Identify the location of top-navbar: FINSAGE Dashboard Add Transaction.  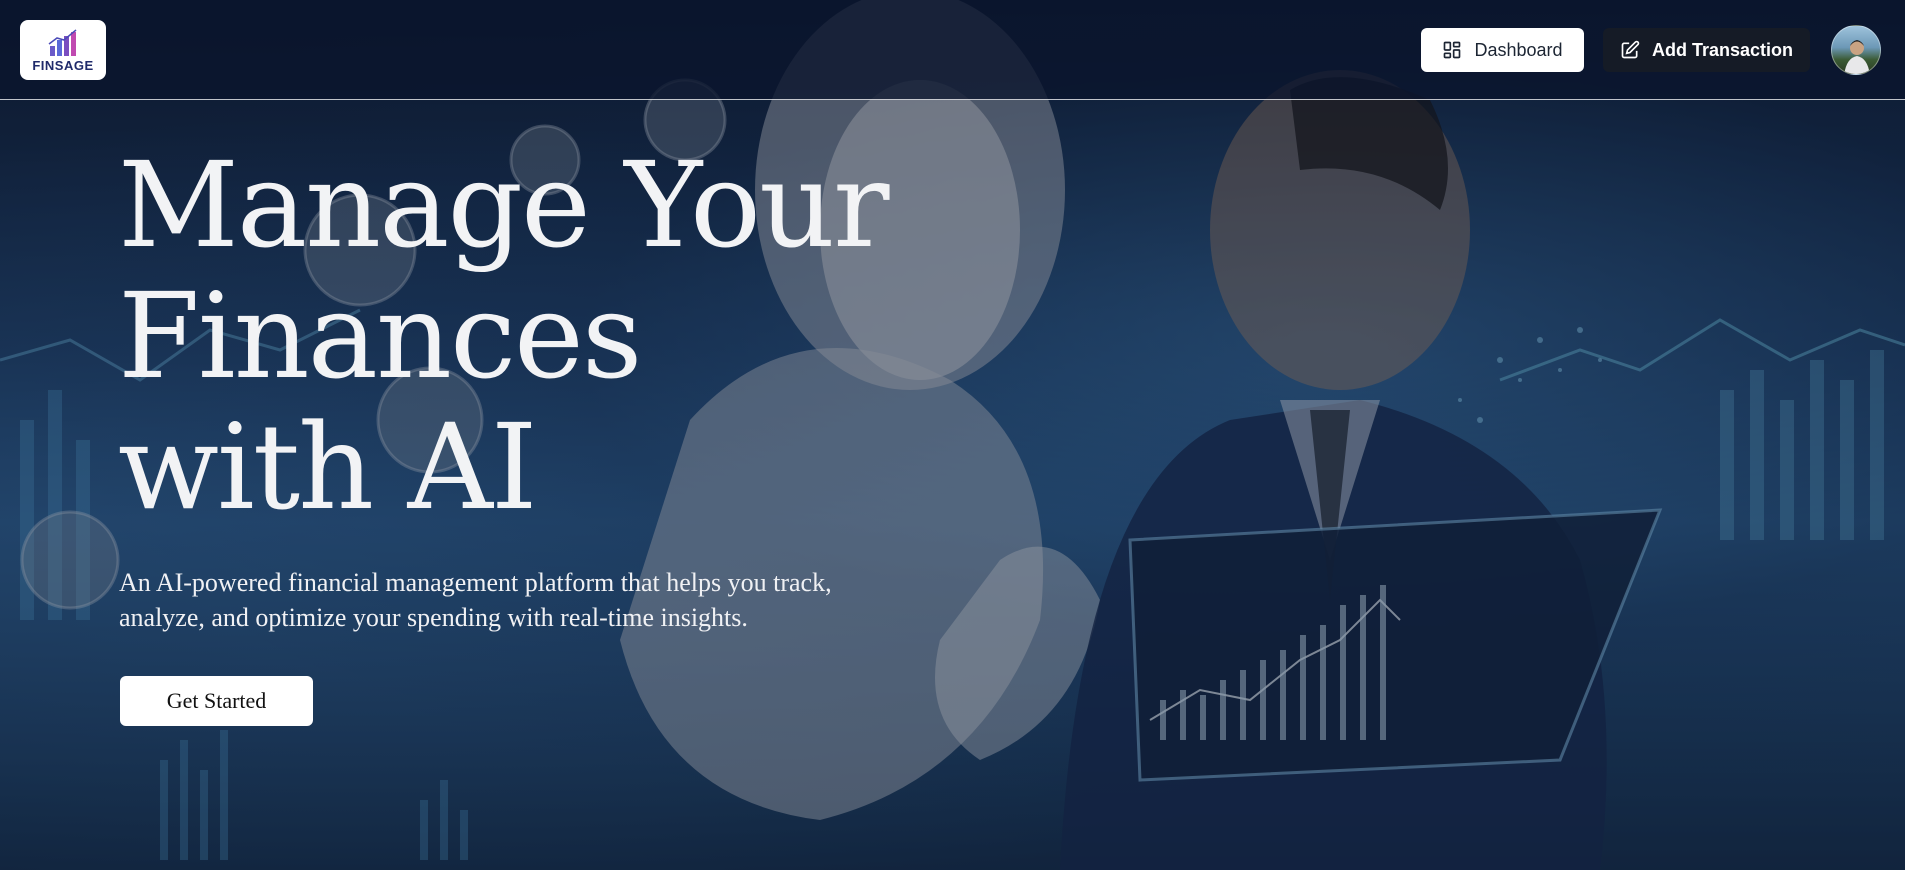
(952, 50).